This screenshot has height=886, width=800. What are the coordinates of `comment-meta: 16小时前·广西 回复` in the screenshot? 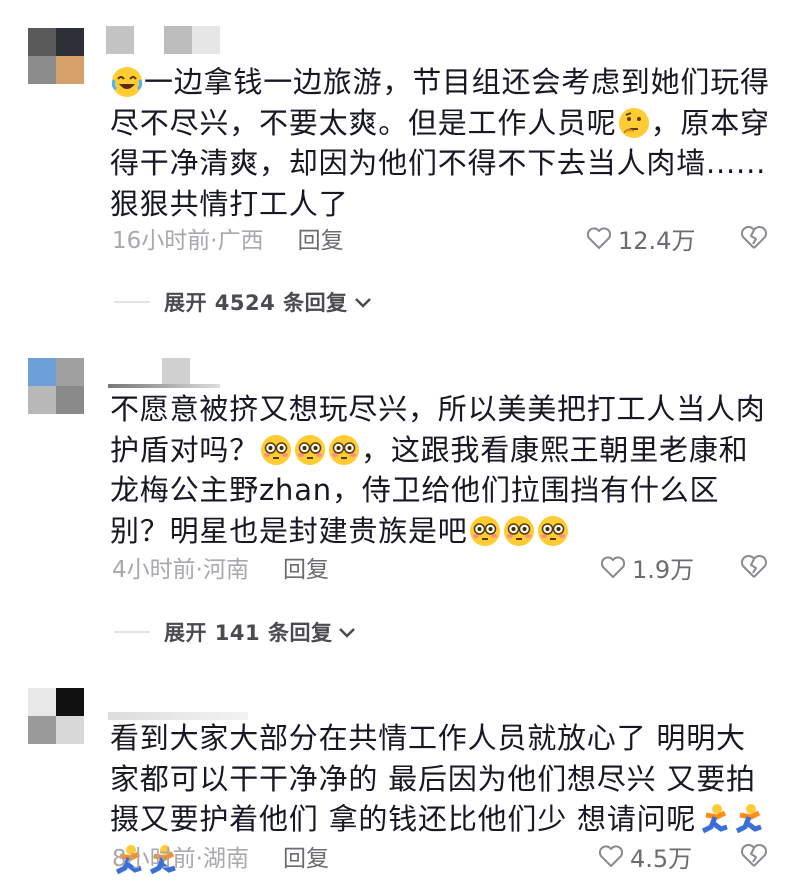 It's located at (228, 238).